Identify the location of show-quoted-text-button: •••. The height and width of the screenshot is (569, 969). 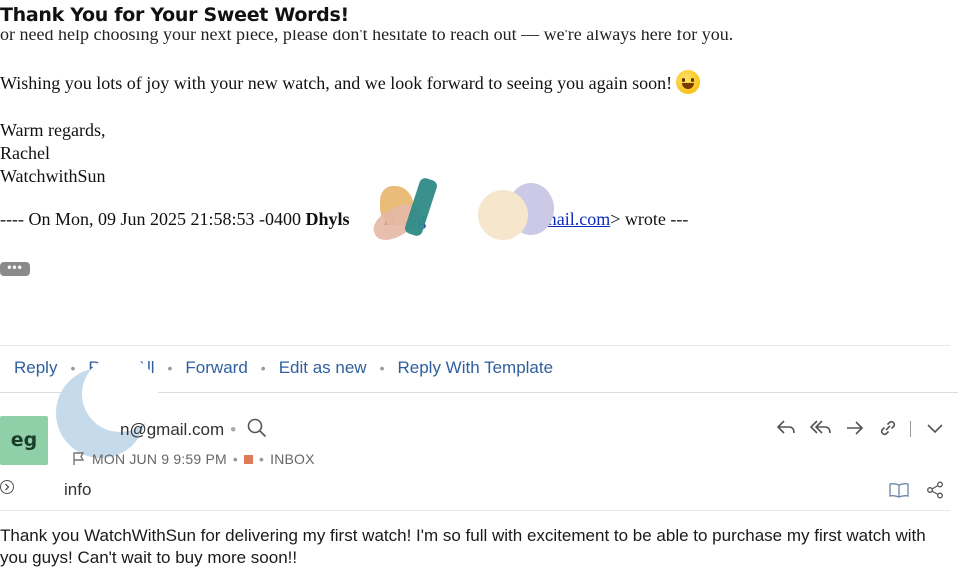
(15, 268).